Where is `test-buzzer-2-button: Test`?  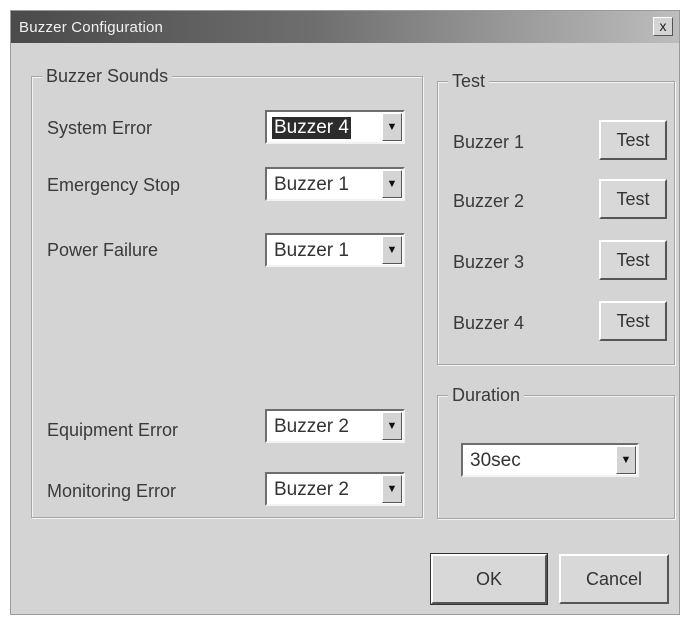 test-buzzer-2-button: Test is located at coordinates (633, 199).